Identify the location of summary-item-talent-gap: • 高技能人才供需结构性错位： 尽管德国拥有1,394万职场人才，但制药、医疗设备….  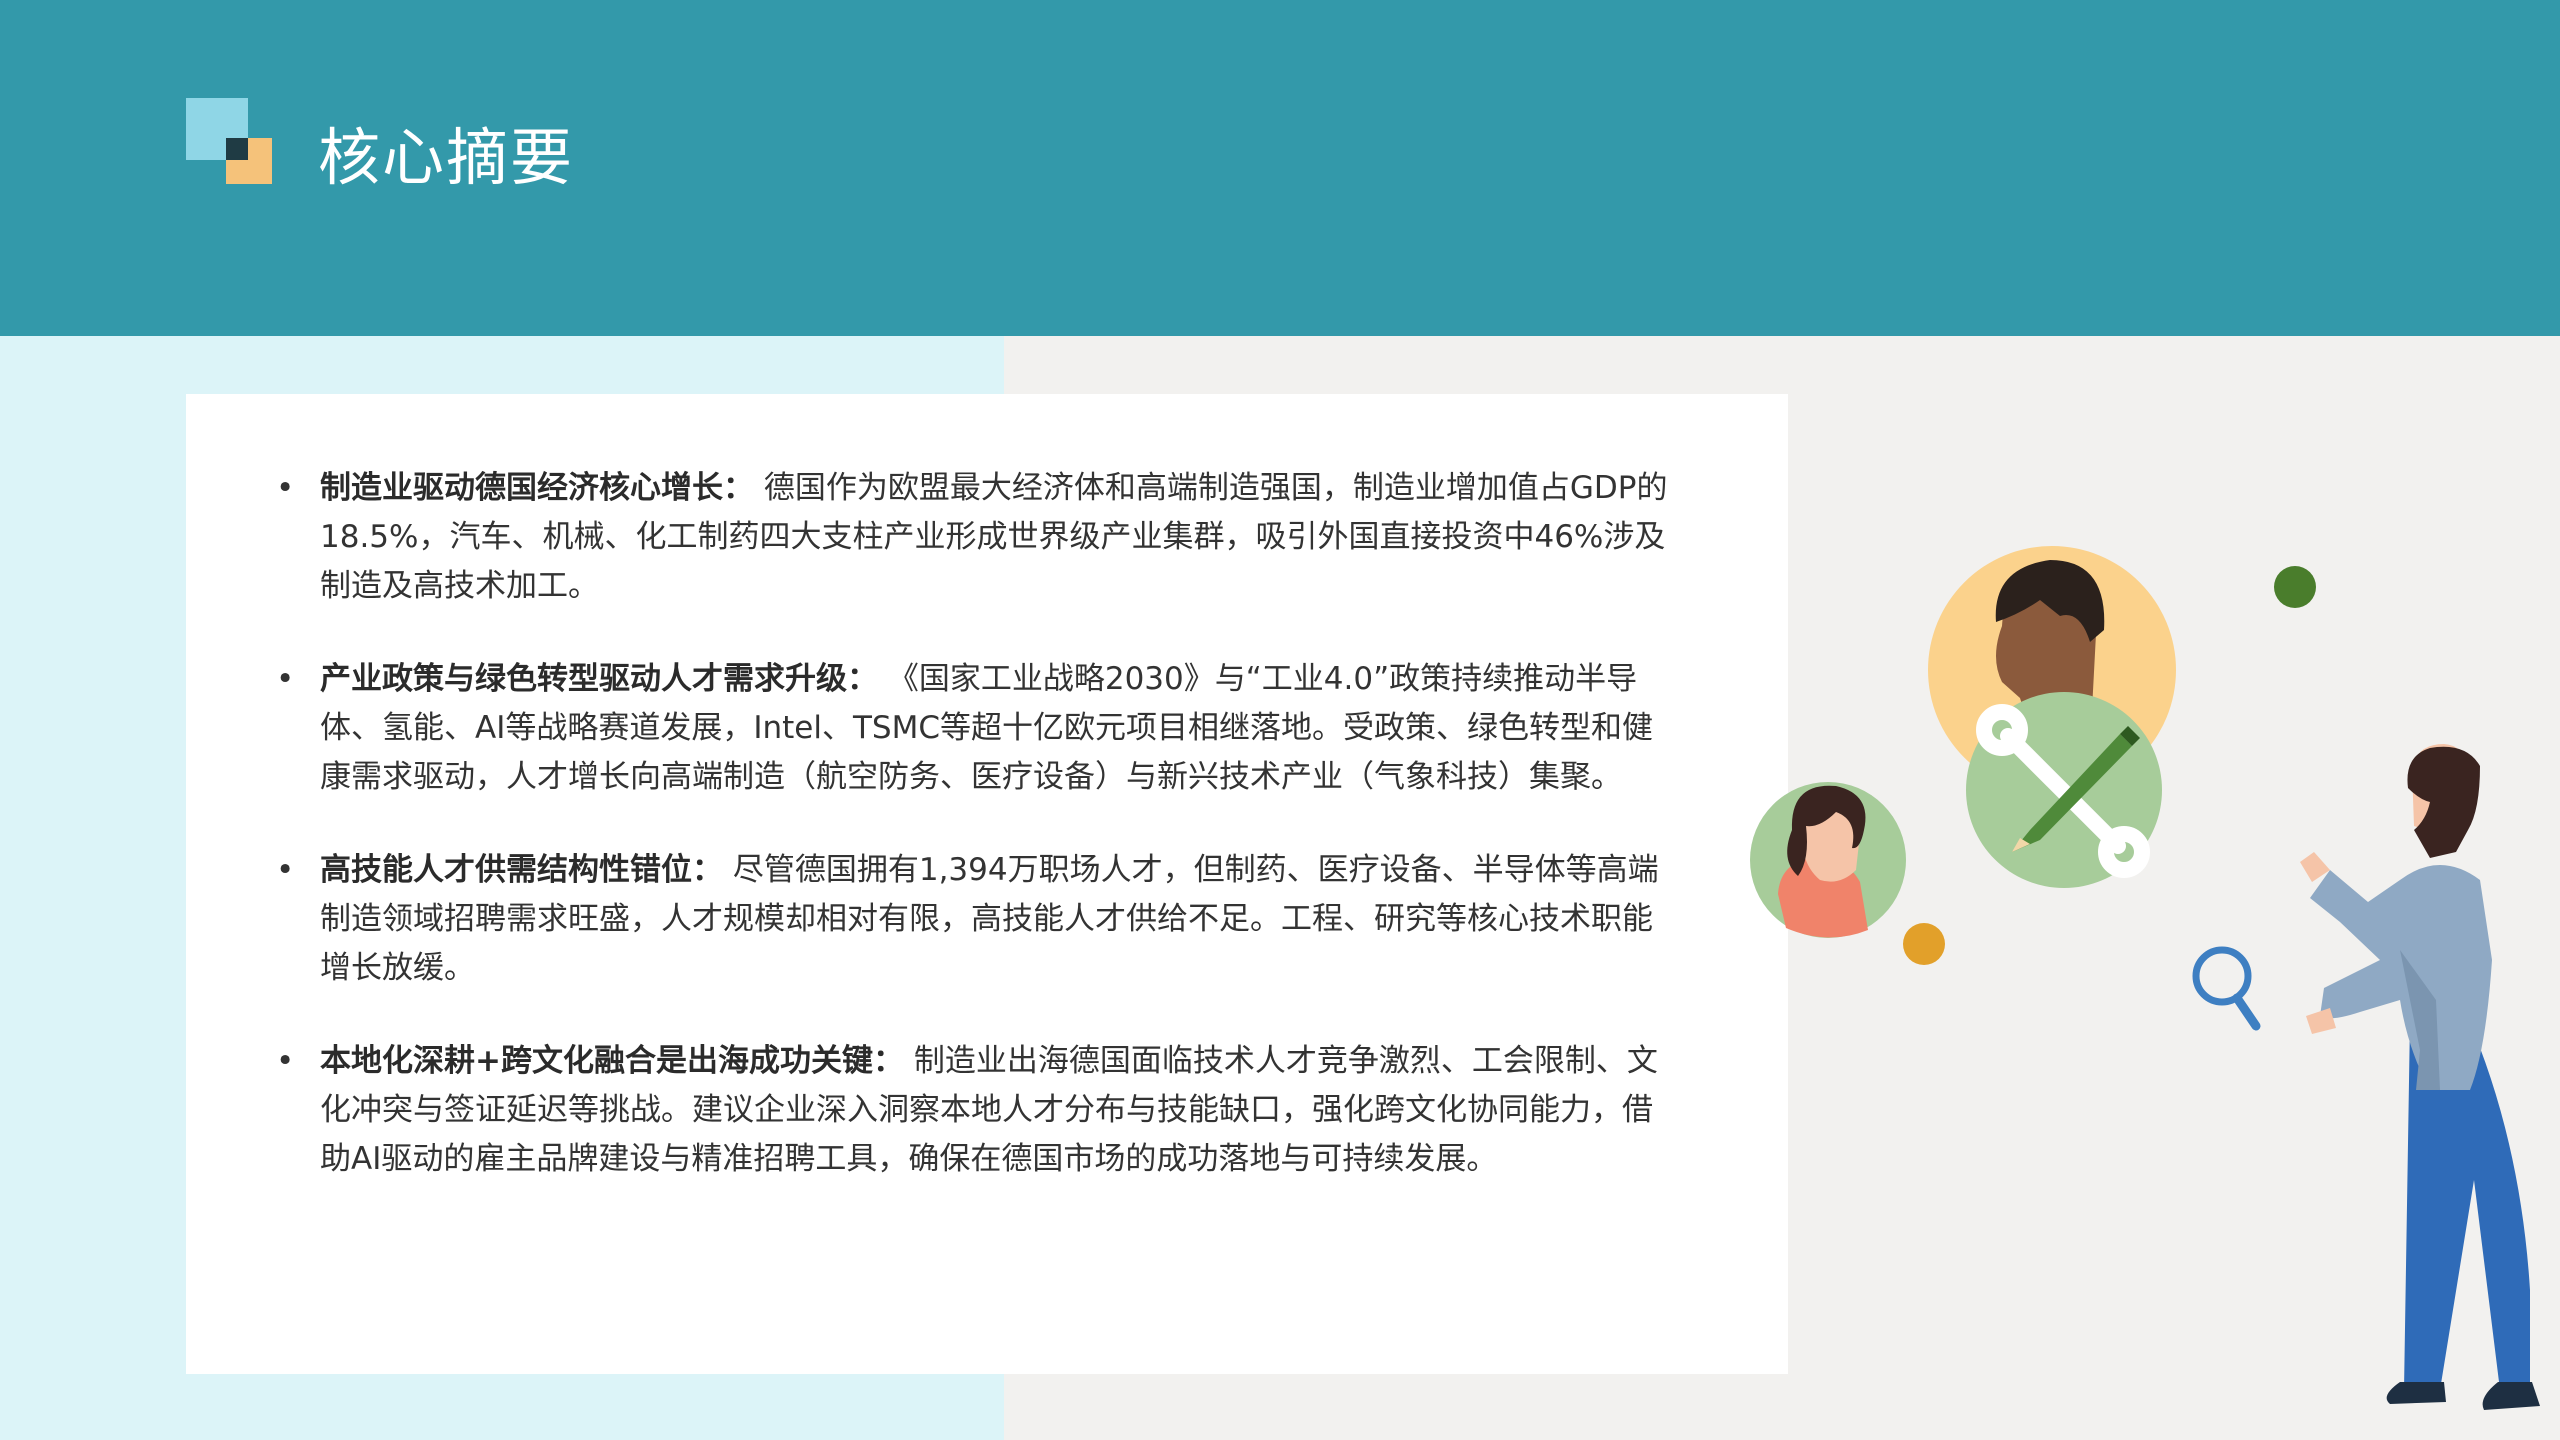
(976, 919).